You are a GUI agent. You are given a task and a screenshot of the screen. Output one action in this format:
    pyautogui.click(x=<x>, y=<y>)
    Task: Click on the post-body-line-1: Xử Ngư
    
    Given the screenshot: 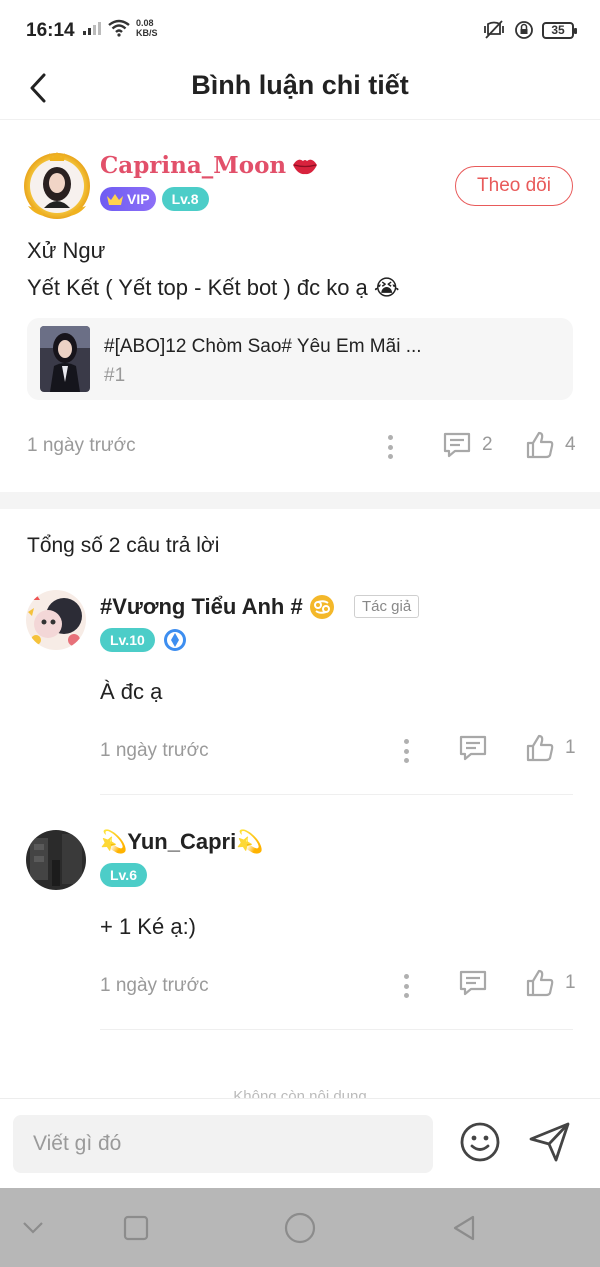 What is the action you would take?
    pyautogui.click(x=66, y=250)
    